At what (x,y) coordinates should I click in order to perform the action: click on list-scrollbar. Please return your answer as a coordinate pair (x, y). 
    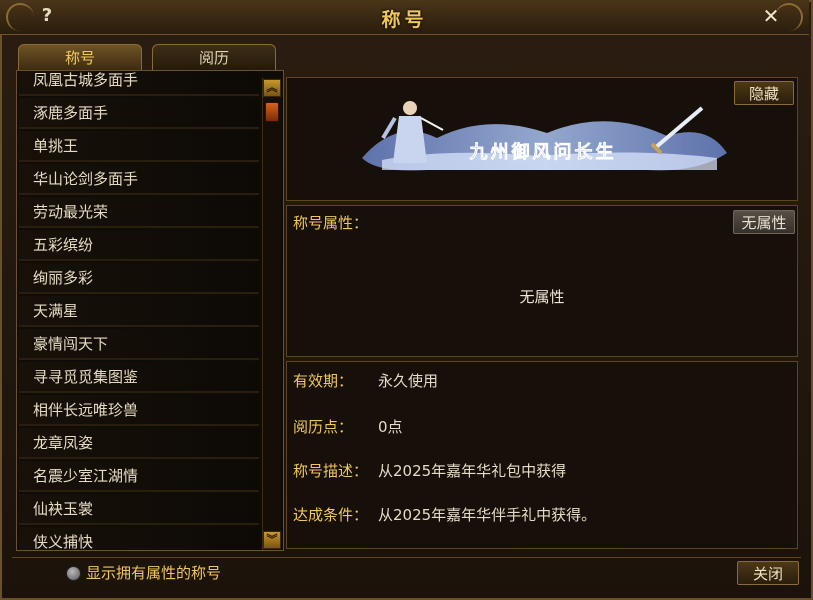
    Looking at the image, I should click on (271, 314).